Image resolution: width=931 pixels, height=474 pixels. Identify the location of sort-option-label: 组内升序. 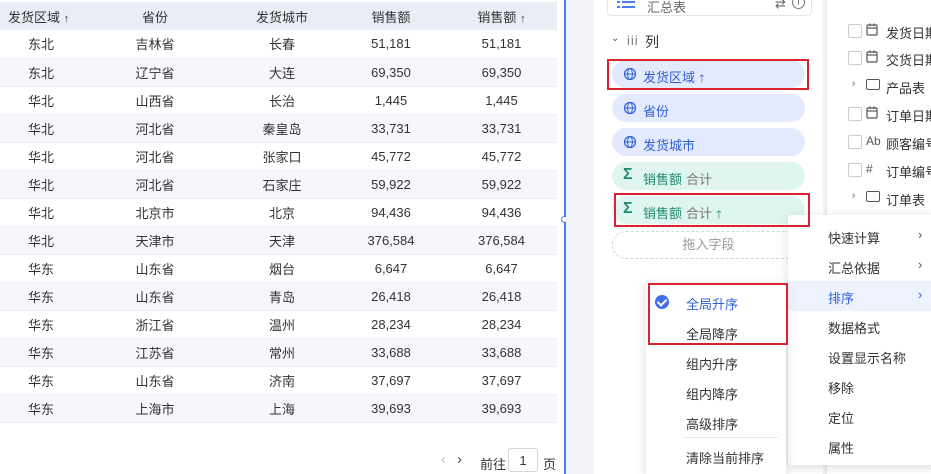
(712, 364).